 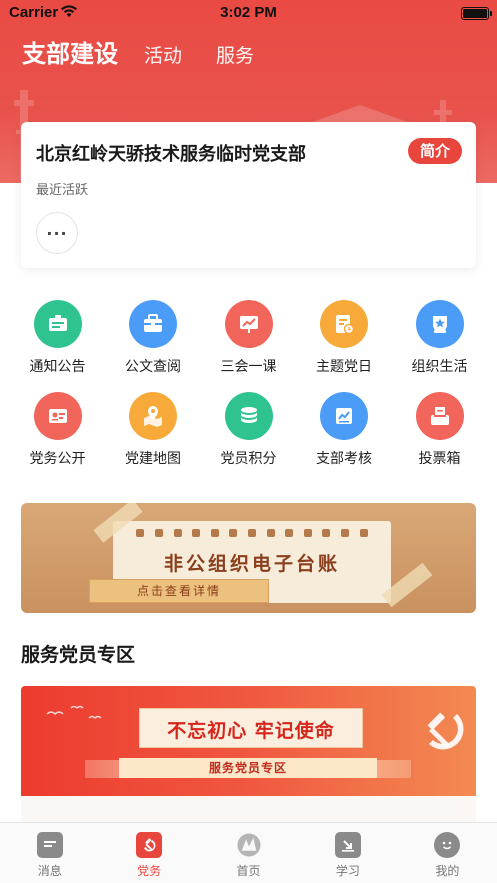 What do you see at coordinates (248, 871) in the screenshot?
I see `tab-label: 首页` at bounding box center [248, 871].